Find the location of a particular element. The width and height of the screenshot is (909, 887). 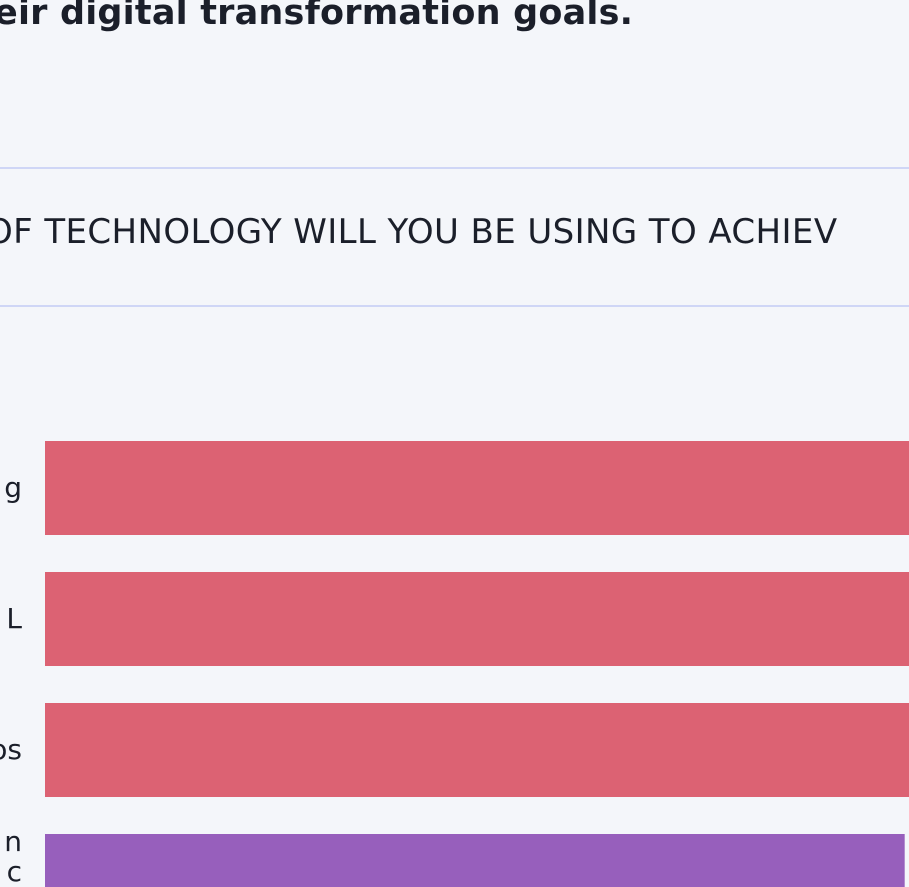

bar-label-3-line-1: c is located at coordinates (14, 871).